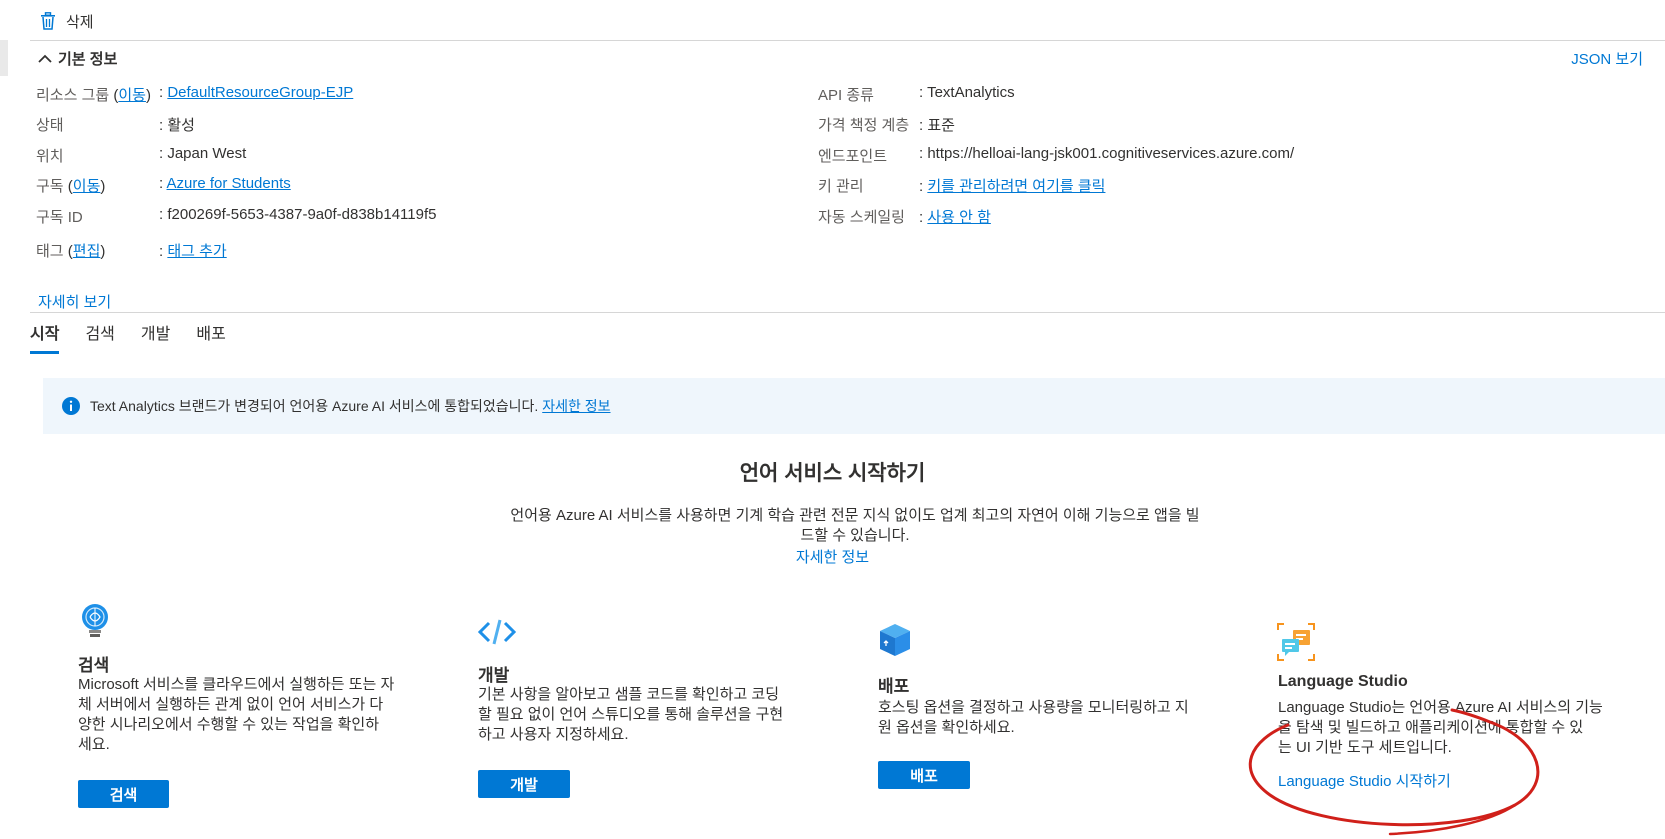 The width and height of the screenshot is (1665, 839). I want to click on subscription-value: : Azure for Students, so click(225, 183).